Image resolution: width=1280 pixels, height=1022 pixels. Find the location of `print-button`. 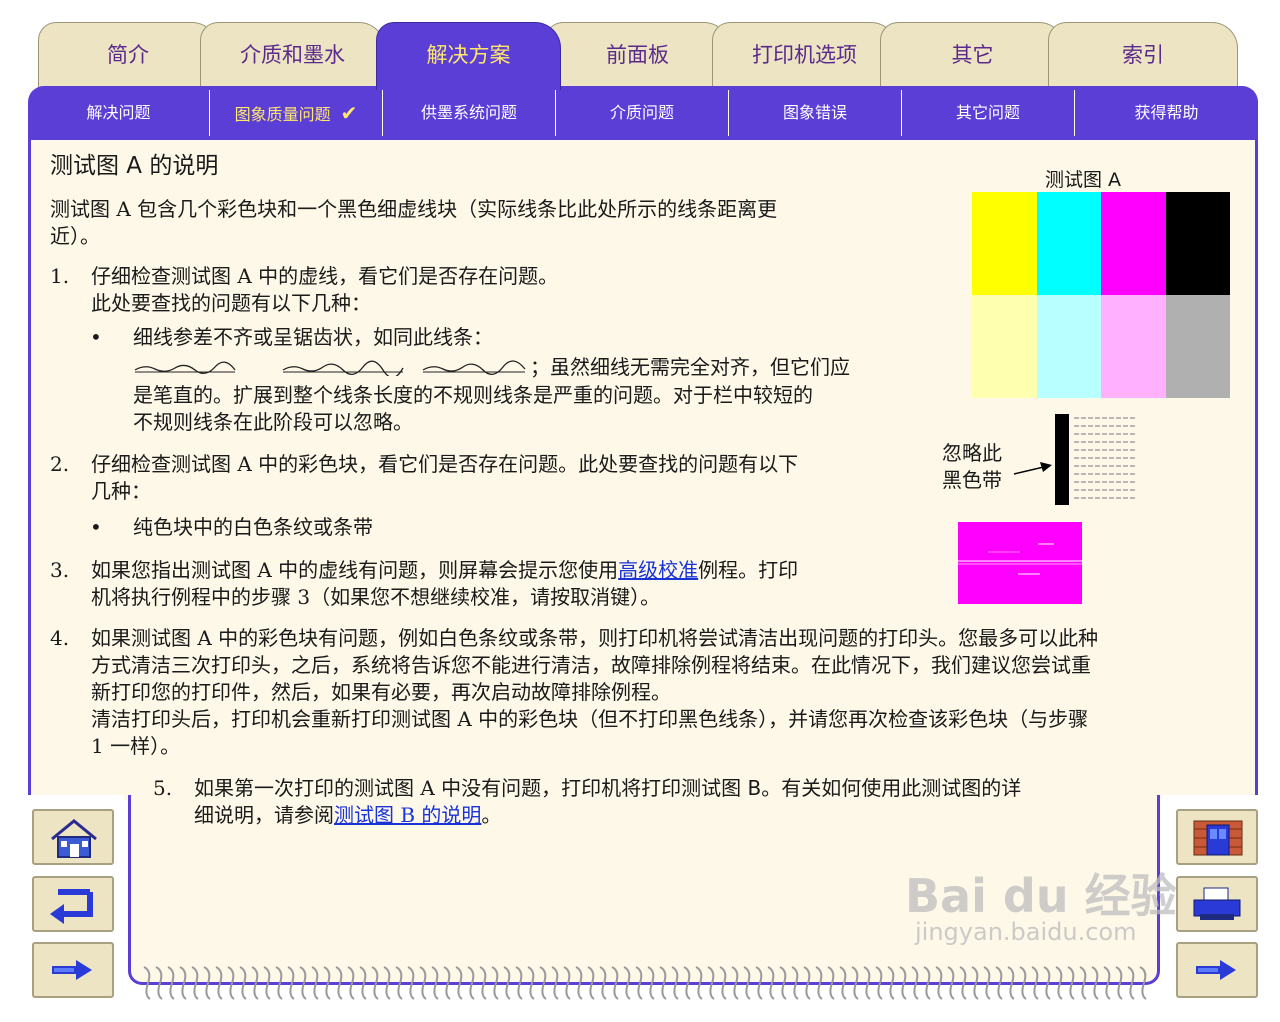

print-button is located at coordinates (1217, 904).